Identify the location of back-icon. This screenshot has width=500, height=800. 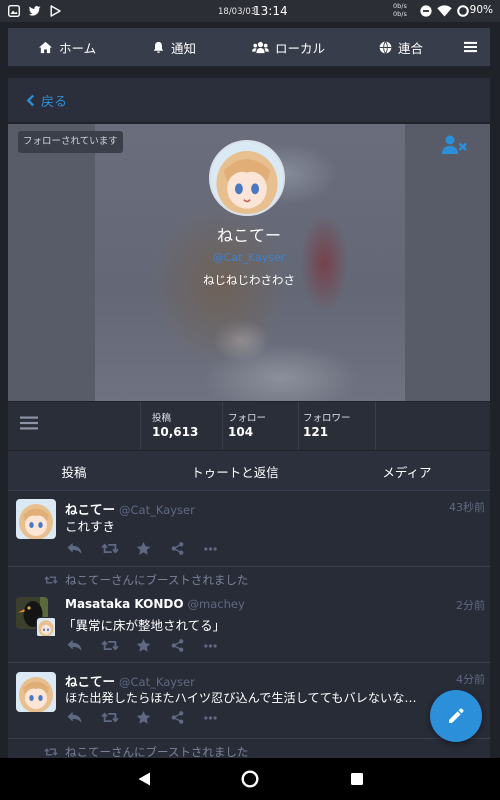
(144, 779).